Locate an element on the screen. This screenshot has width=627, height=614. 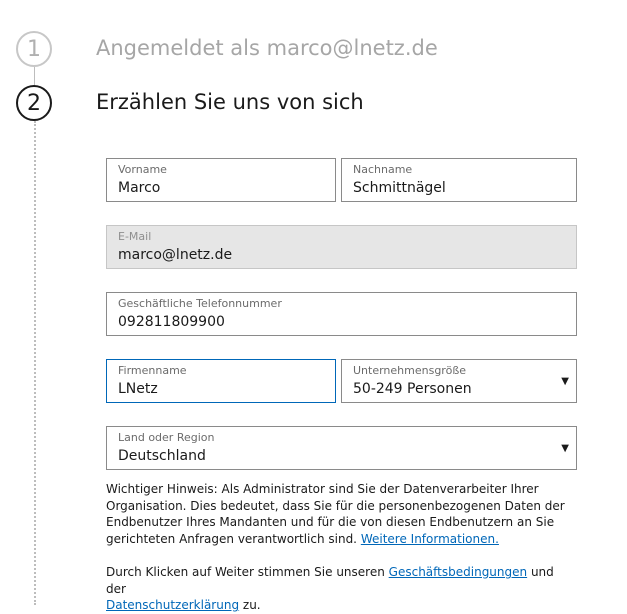
company-size-label: Unternehmensgröße is located at coordinates (410, 370).